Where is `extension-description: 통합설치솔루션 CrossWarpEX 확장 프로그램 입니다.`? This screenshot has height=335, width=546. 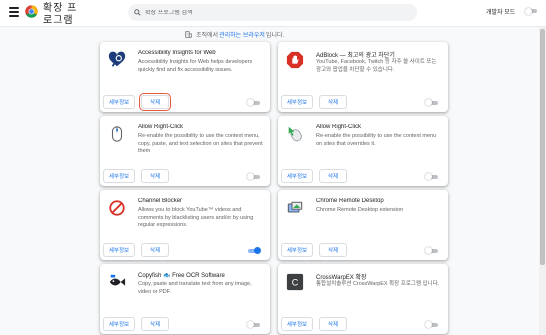 extension-description: 통합설치솔루션 CrossWarpEX 확장 프로그램 입니다. is located at coordinates (378, 284).